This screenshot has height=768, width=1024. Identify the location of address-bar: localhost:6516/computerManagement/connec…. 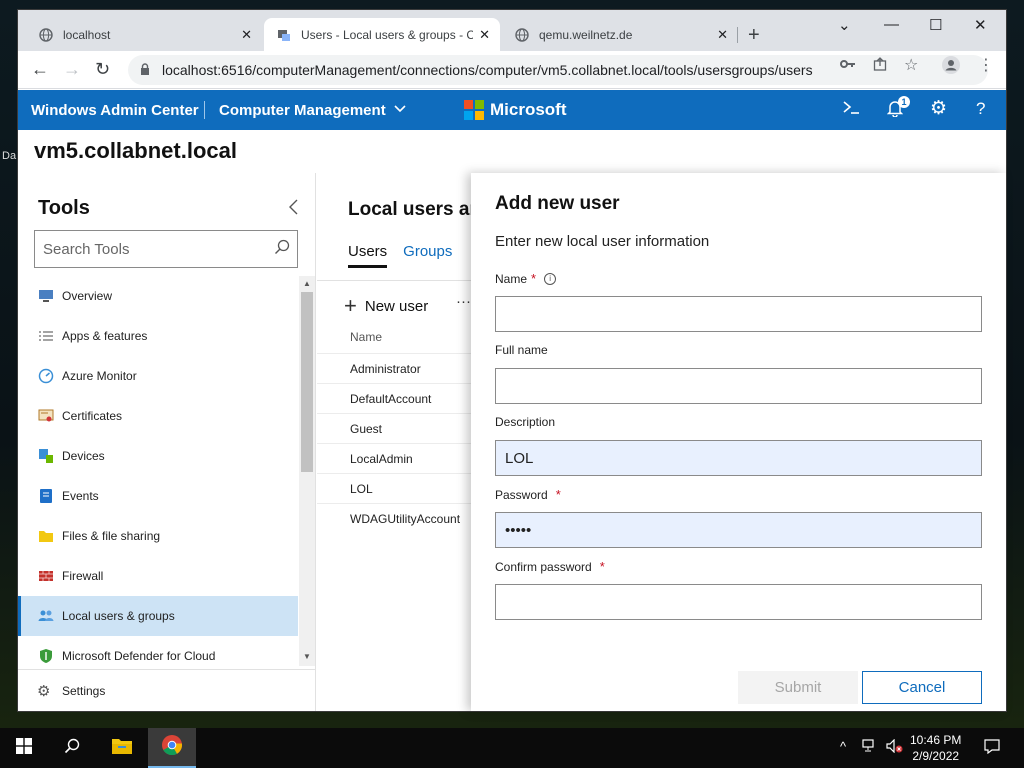
(558, 70).